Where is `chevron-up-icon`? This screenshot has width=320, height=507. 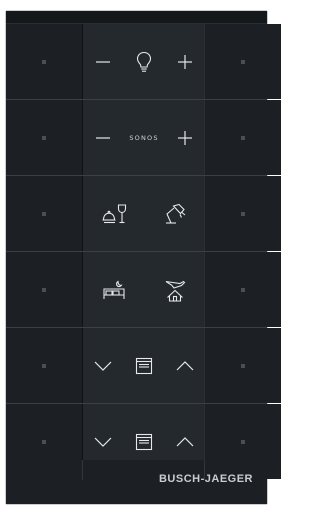 chevron-up-icon is located at coordinates (185, 365).